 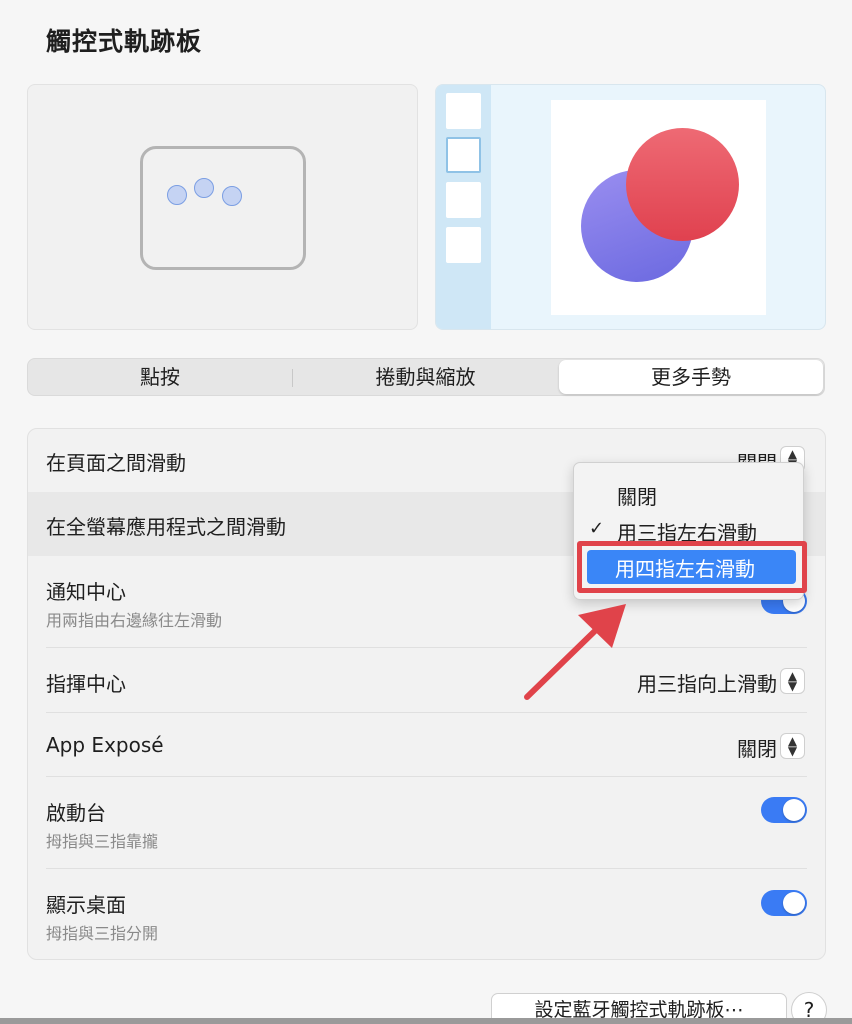 What do you see at coordinates (792, 746) in the screenshot?
I see `app-expose-stepper: ▲ ▼` at bounding box center [792, 746].